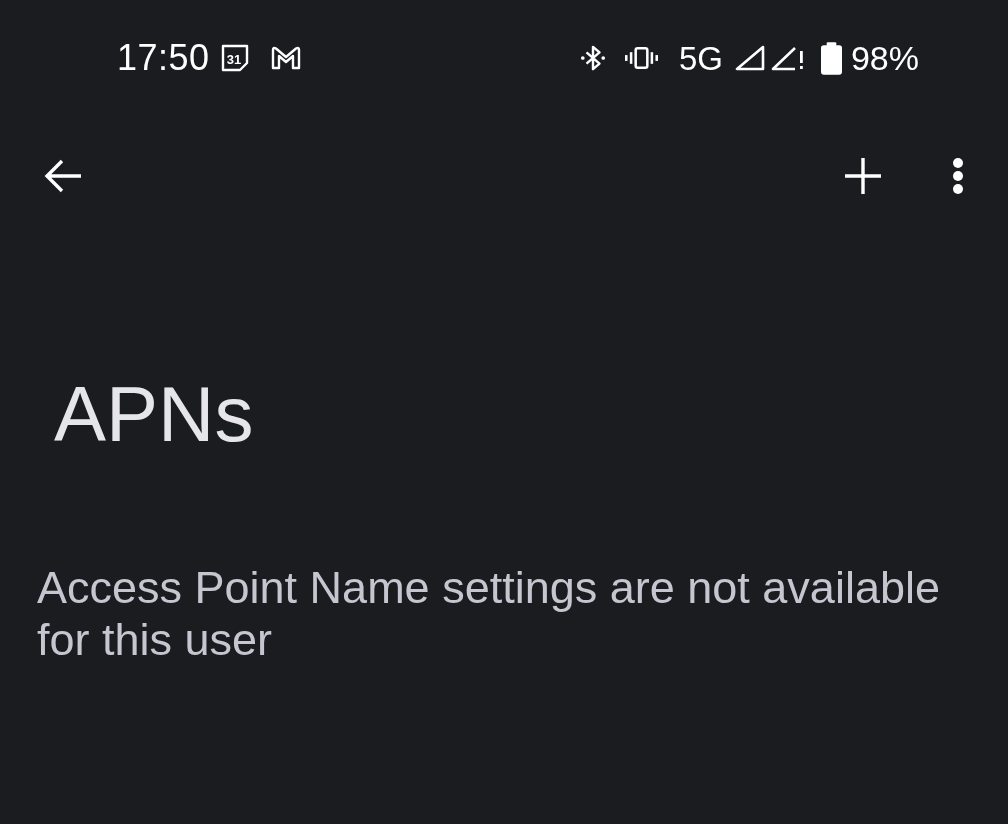 The height and width of the screenshot is (824, 1008). I want to click on clock-time: 17:50, so click(163, 58).